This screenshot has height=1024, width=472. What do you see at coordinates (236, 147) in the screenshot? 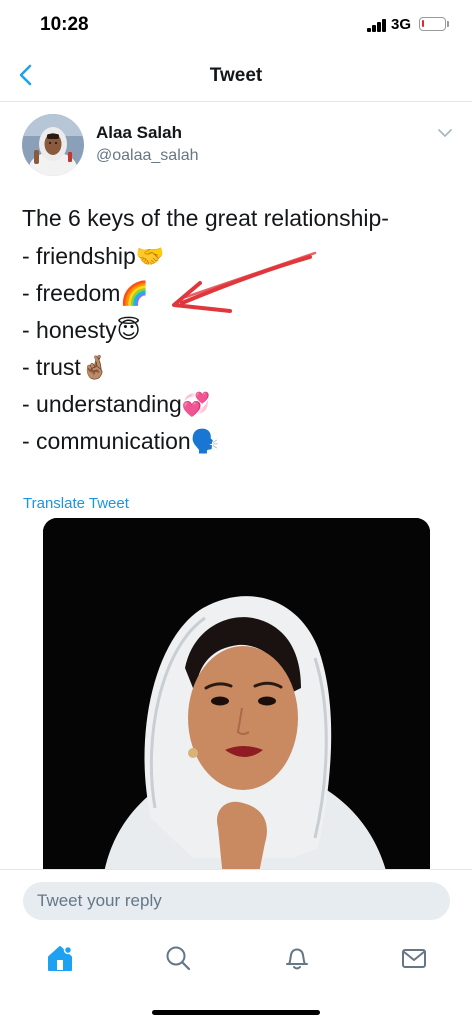
I see `tweet-header: Alaa Salah @oalaa_salah` at bounding box center [236, 147].